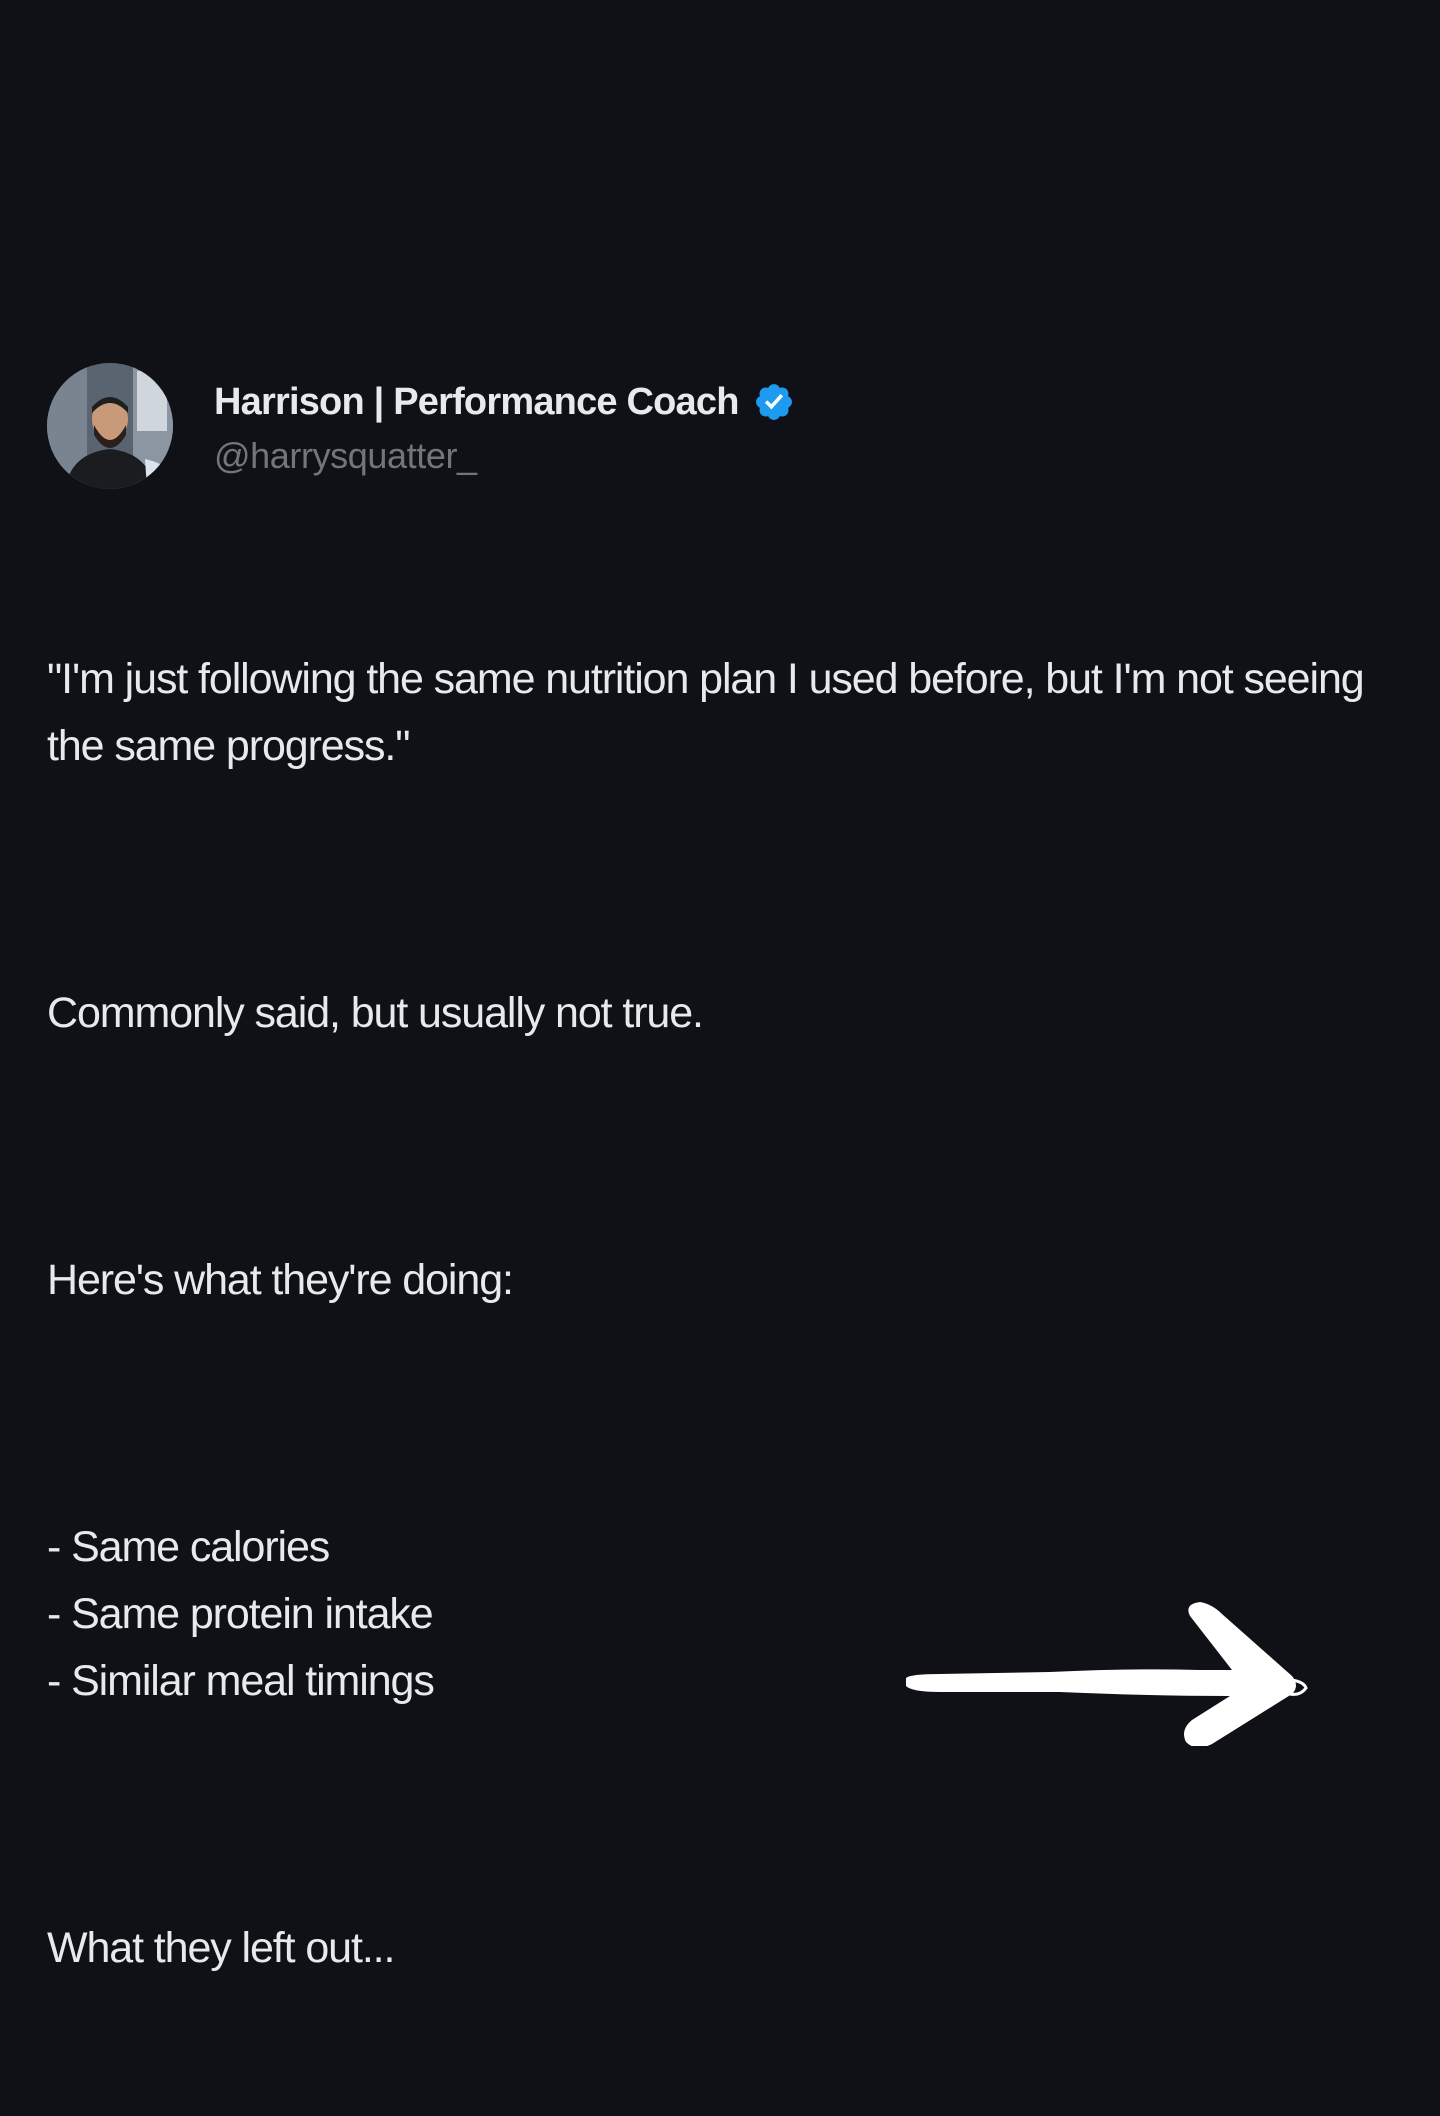 The image size is (1440, 2116). I want to click on name-row: Harrison | Performance Coach, so click(504, 402).